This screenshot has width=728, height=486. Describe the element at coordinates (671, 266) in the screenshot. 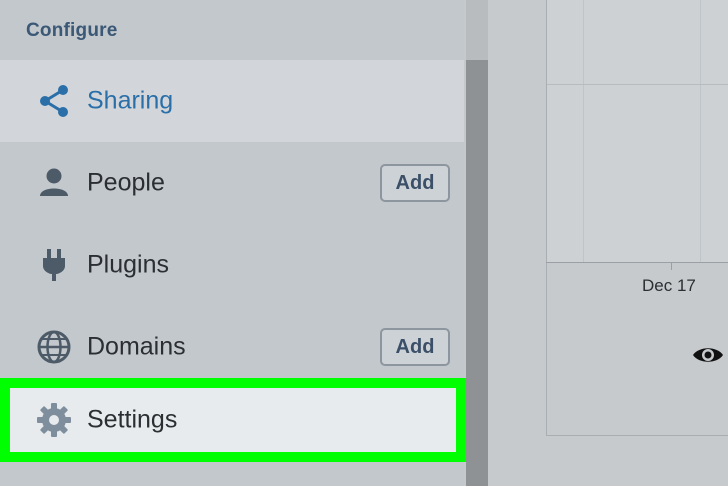

I see `chart-x-tick` at that location.